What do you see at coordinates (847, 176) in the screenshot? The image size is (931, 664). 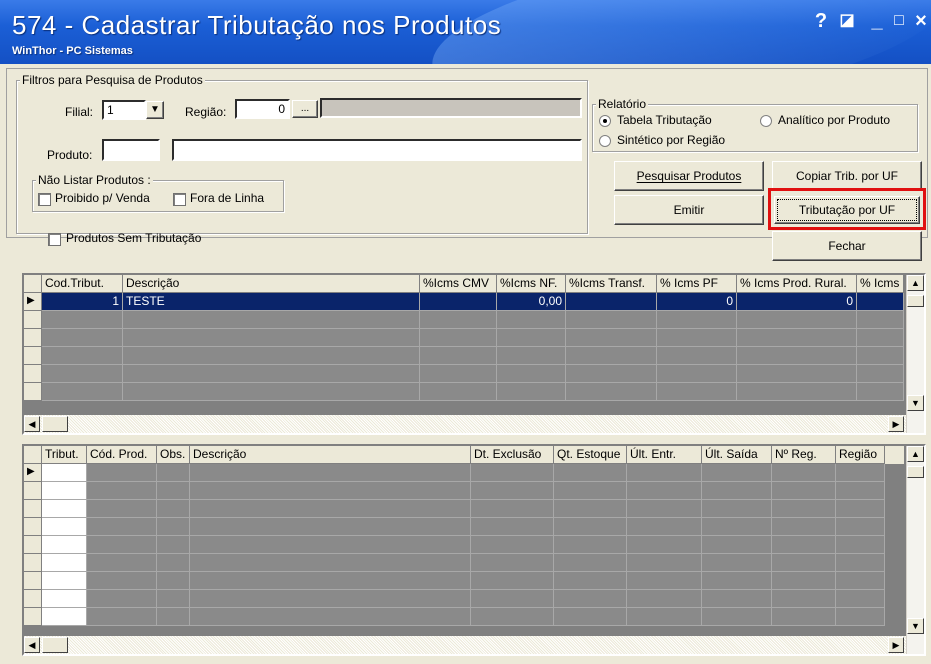 I see `copiar-trib-uf-button: Copiar Trib. por UF` at bounding box center [847, 176].